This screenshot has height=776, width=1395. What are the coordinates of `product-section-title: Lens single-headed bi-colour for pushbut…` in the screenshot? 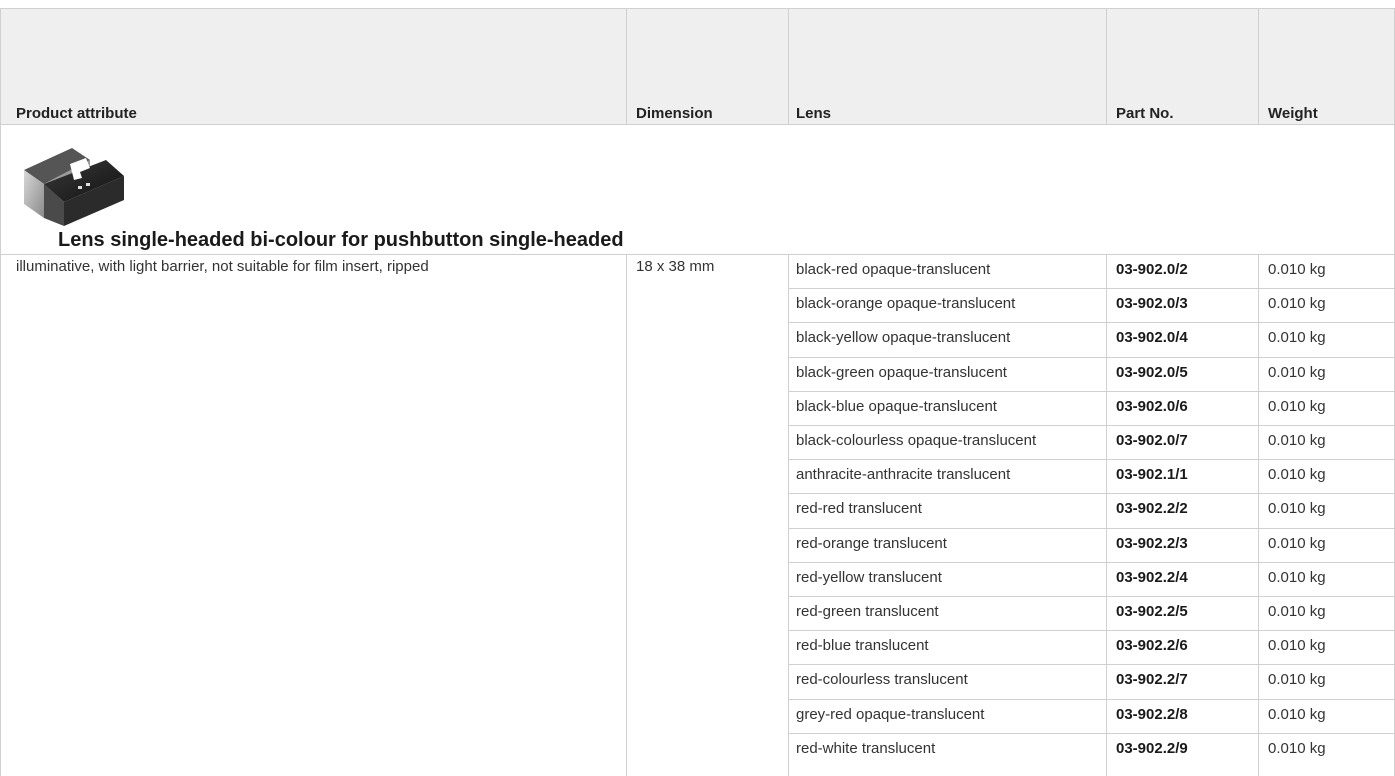 It's located at (341, 240).